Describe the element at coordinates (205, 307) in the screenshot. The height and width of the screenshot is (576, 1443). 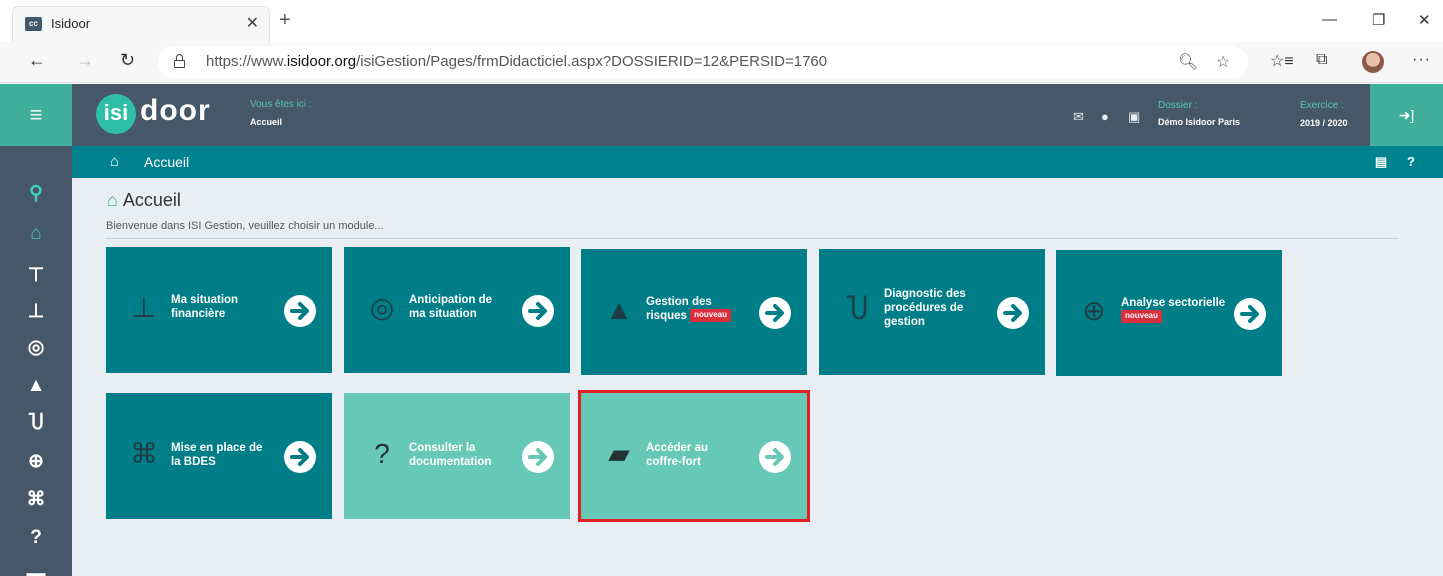
I see `tile-label: Ma situation financière` at that location.